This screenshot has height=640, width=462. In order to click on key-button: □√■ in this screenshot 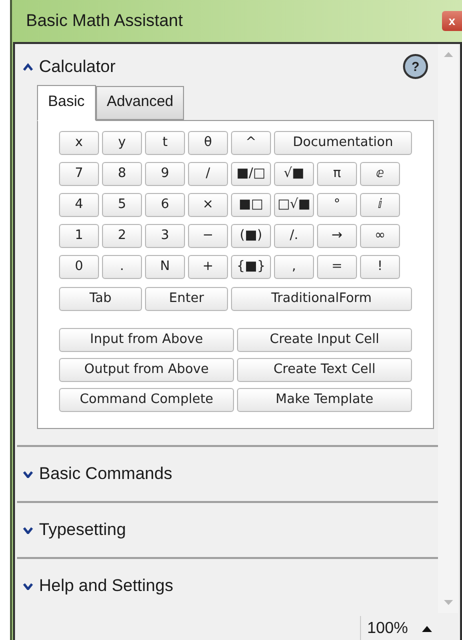, I will do `click(294, 204)`.